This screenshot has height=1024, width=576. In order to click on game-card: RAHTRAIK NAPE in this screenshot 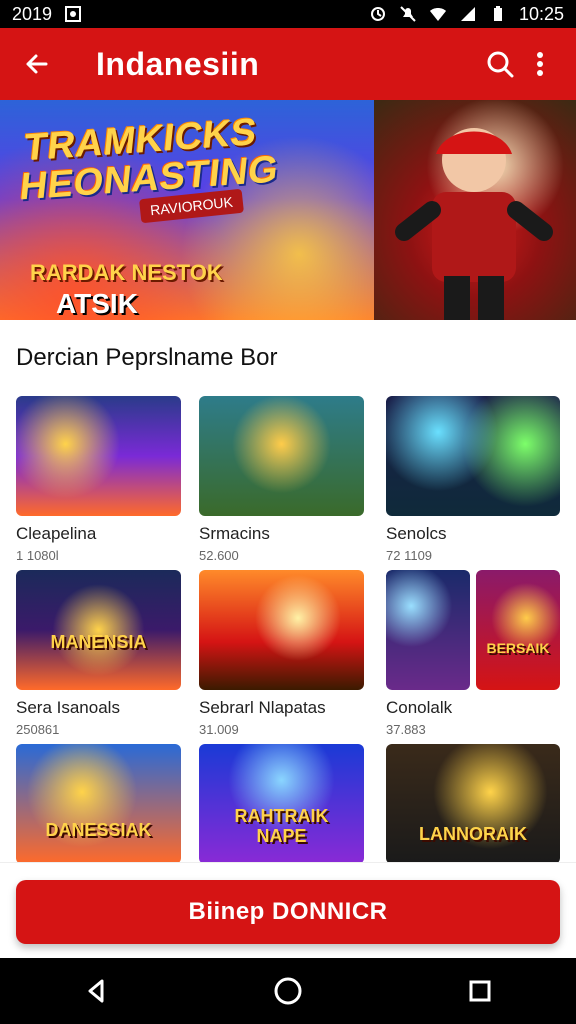, I will do `click(281, 804)`.